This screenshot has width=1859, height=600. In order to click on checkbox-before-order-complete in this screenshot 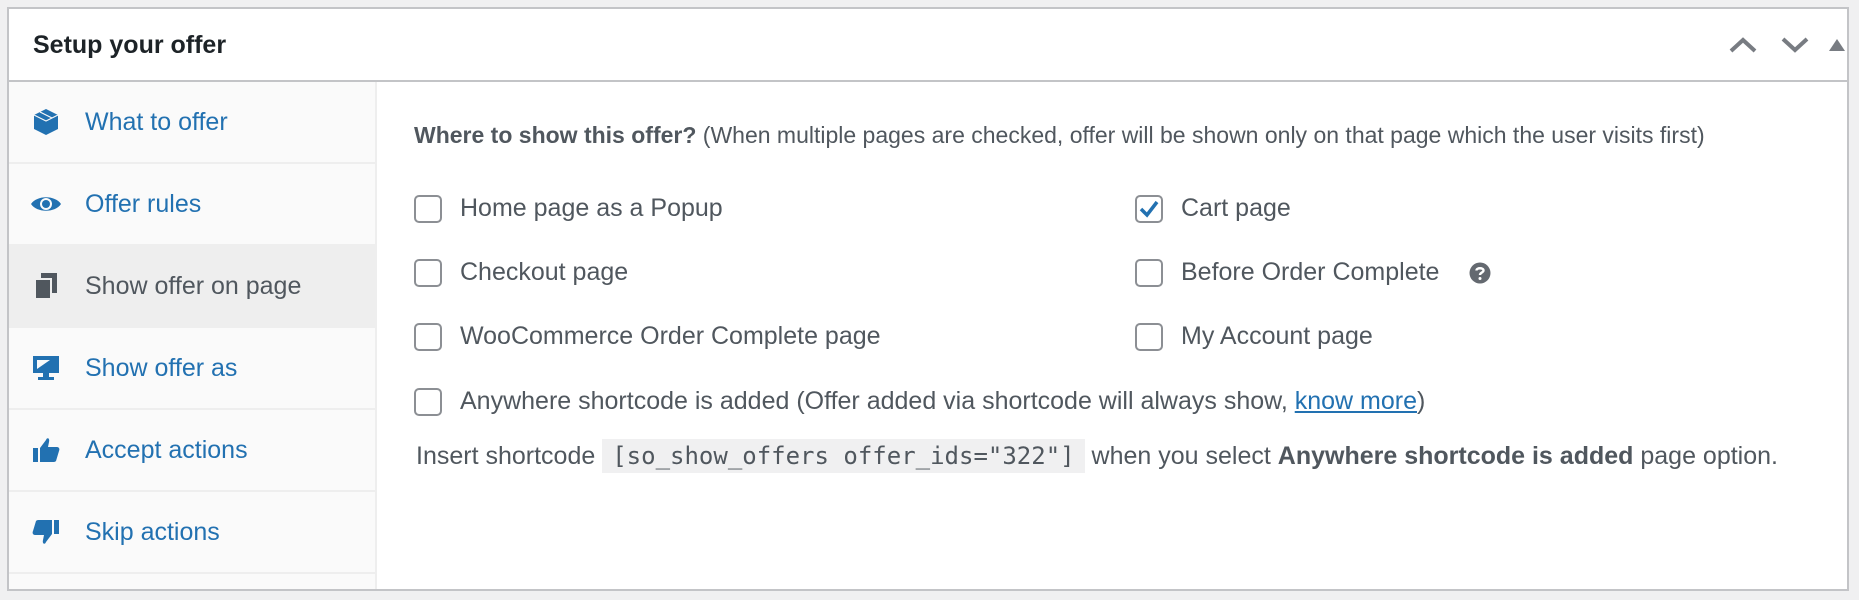, I will do `click(1149, 272)`.